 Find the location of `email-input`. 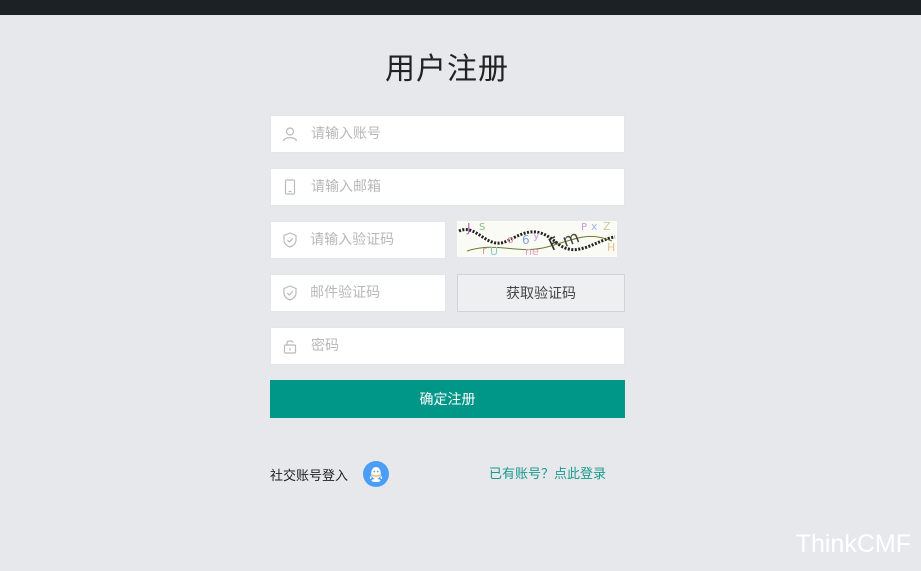

email-input is located at coordinates (452, 187).